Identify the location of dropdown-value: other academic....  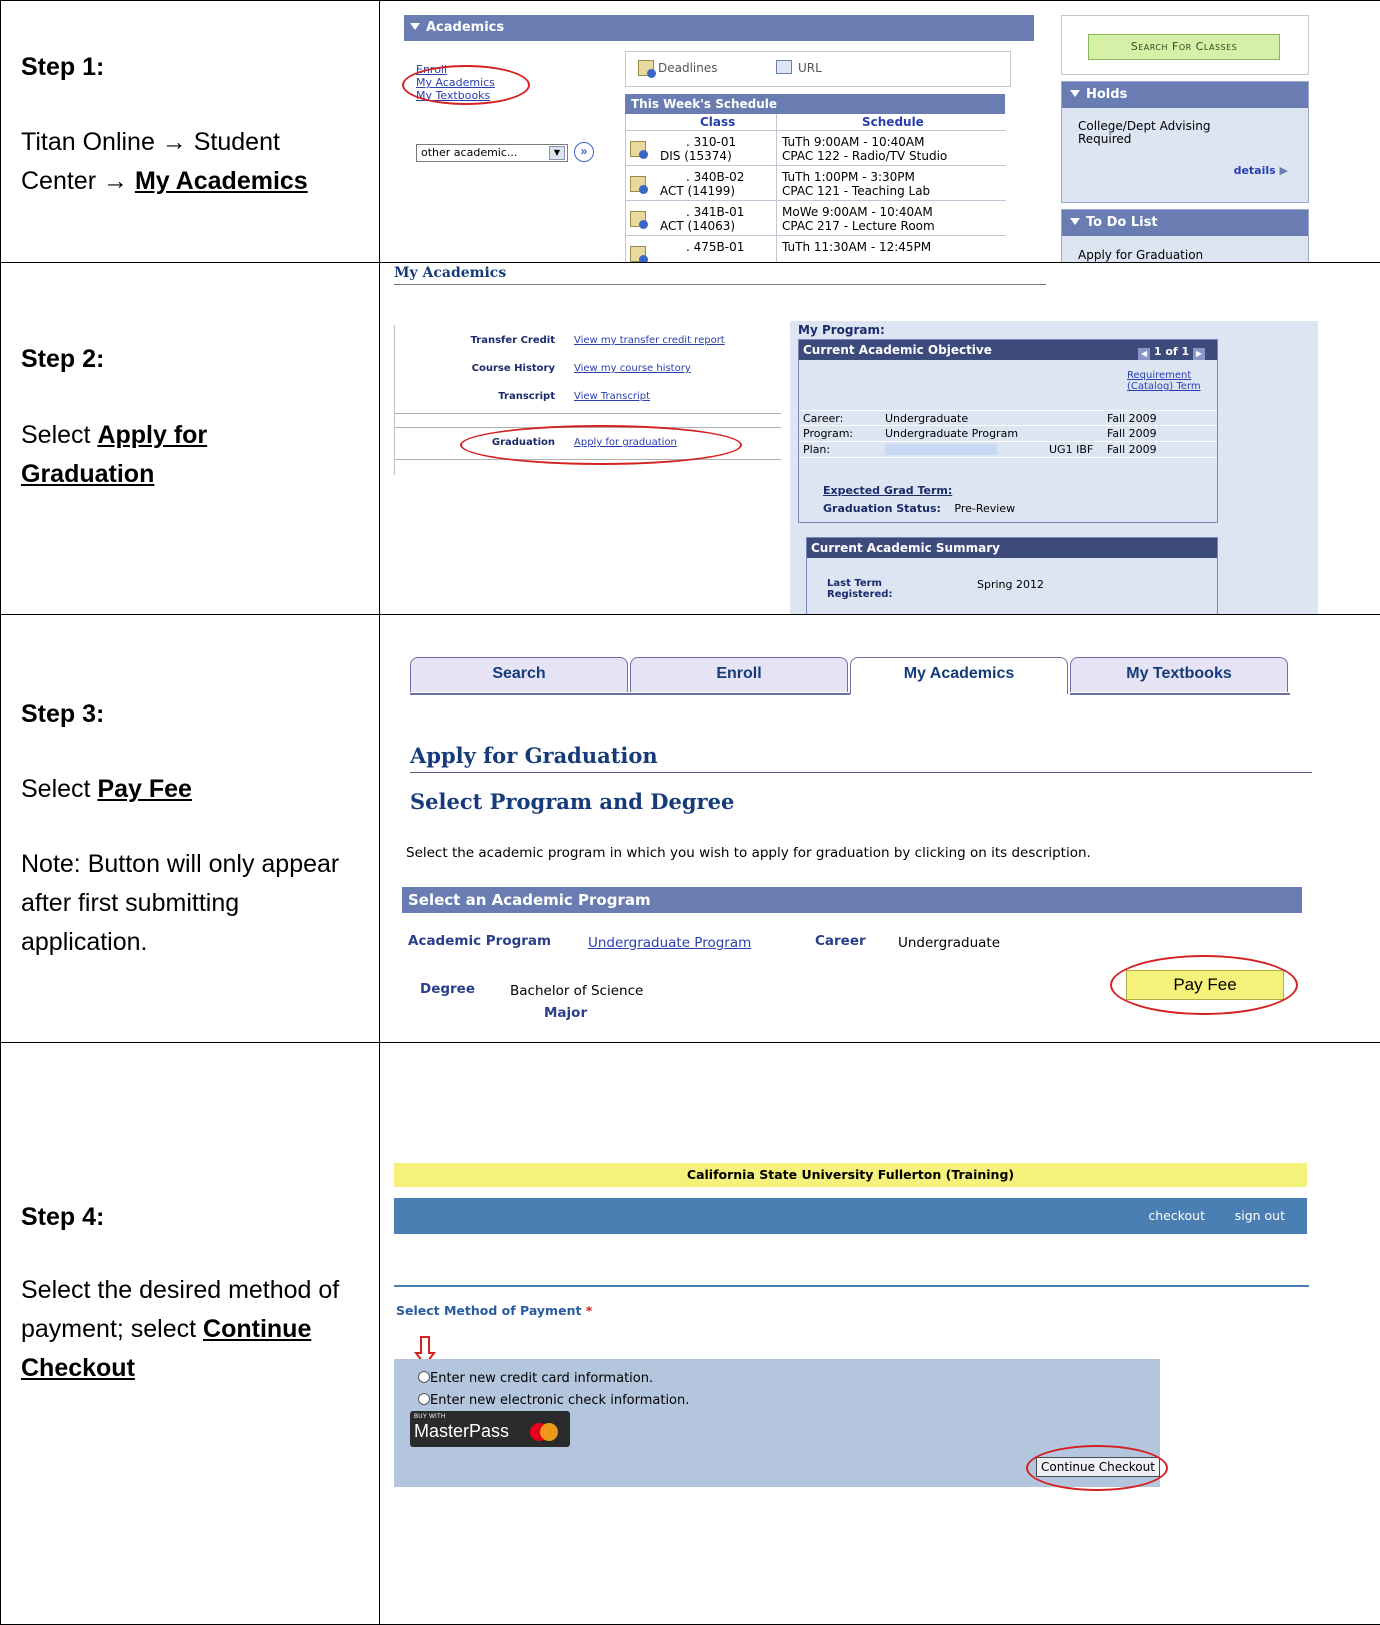
(469, 152).